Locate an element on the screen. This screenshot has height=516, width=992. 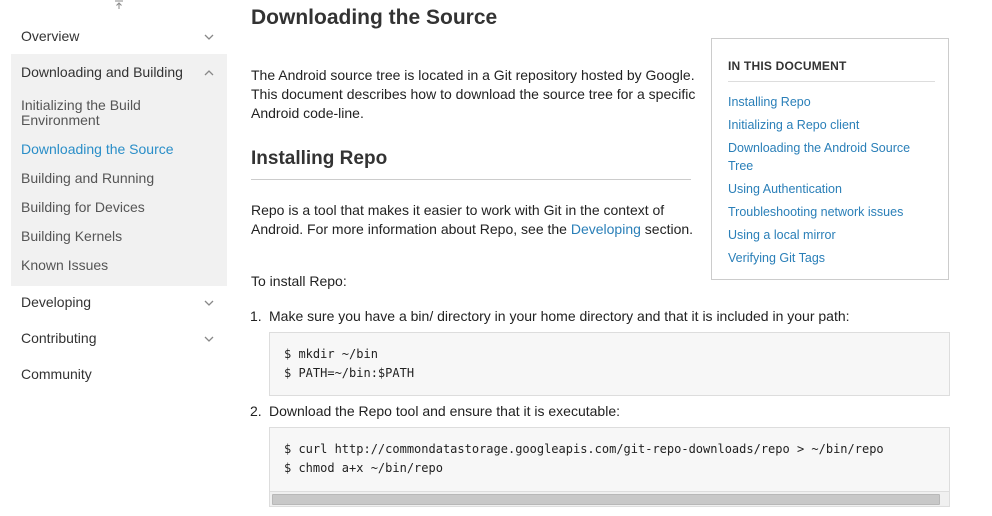
toc-link-local-mirror: Using a local mirror is located at coordinates (830, 235).